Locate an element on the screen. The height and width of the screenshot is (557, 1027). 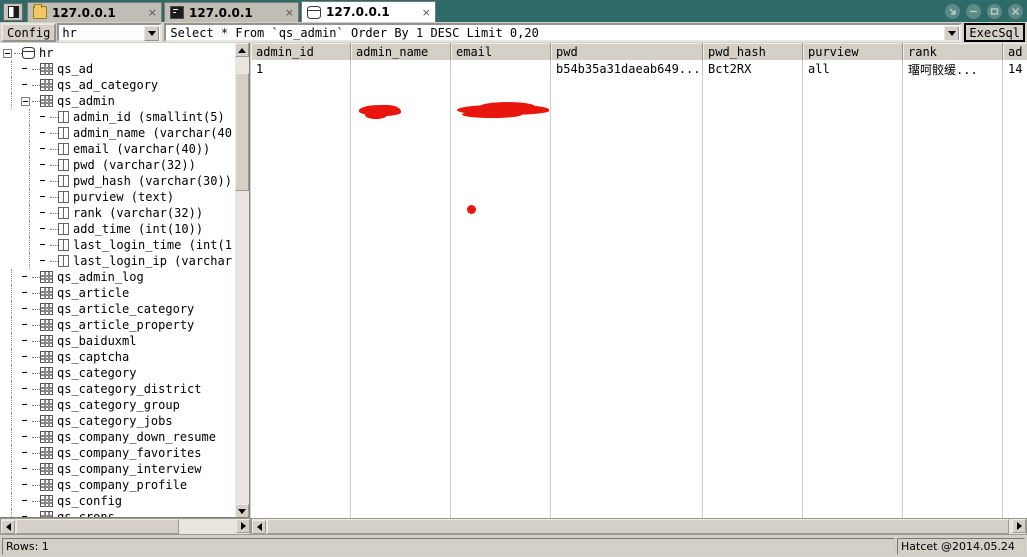
tree-node-qs_article: qs_article is located at coordinates (119, 293).